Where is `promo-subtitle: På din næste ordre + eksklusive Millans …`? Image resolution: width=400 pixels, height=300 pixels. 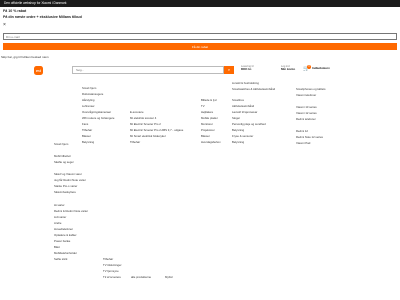 promo-subtitle: På din næste ordre + eksklusive Millans … is located at coordinates (42, 17).